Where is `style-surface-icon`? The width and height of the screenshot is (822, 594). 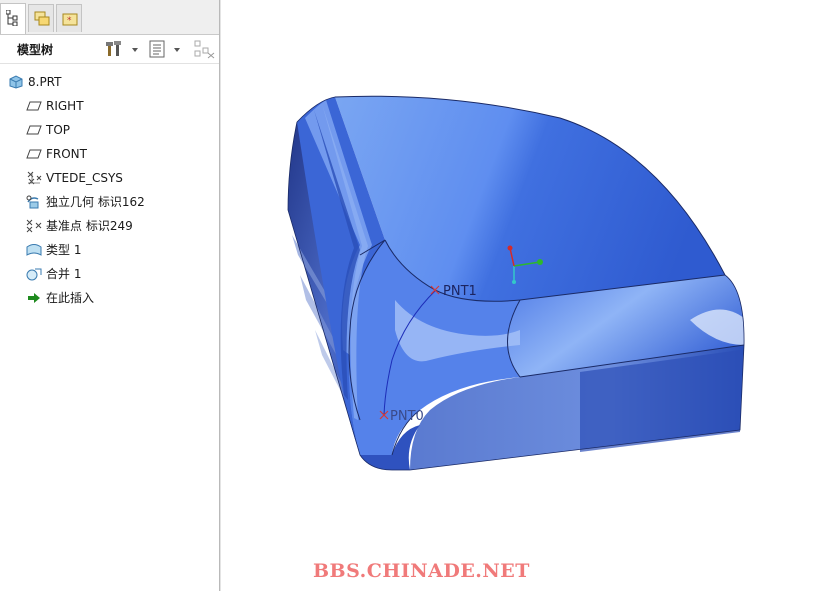 style-surface-icon is located at coordinates (34, 250).